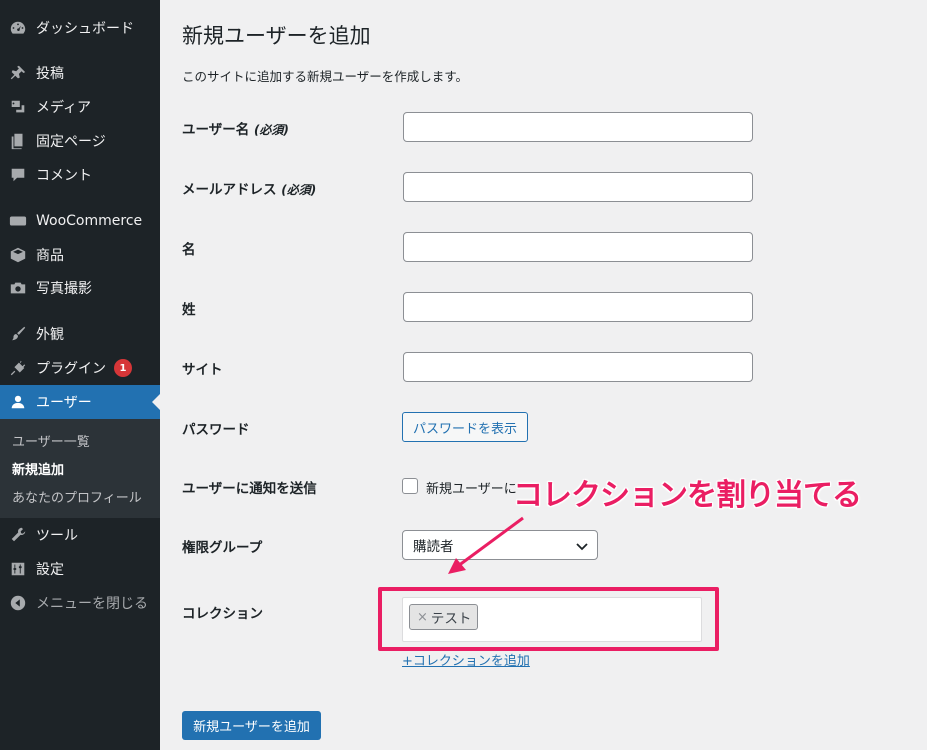 The height and width of the screenshot is (750, 927). I want to click on sidebar-item-plugins: プラグイン 1, so click(80, 368).